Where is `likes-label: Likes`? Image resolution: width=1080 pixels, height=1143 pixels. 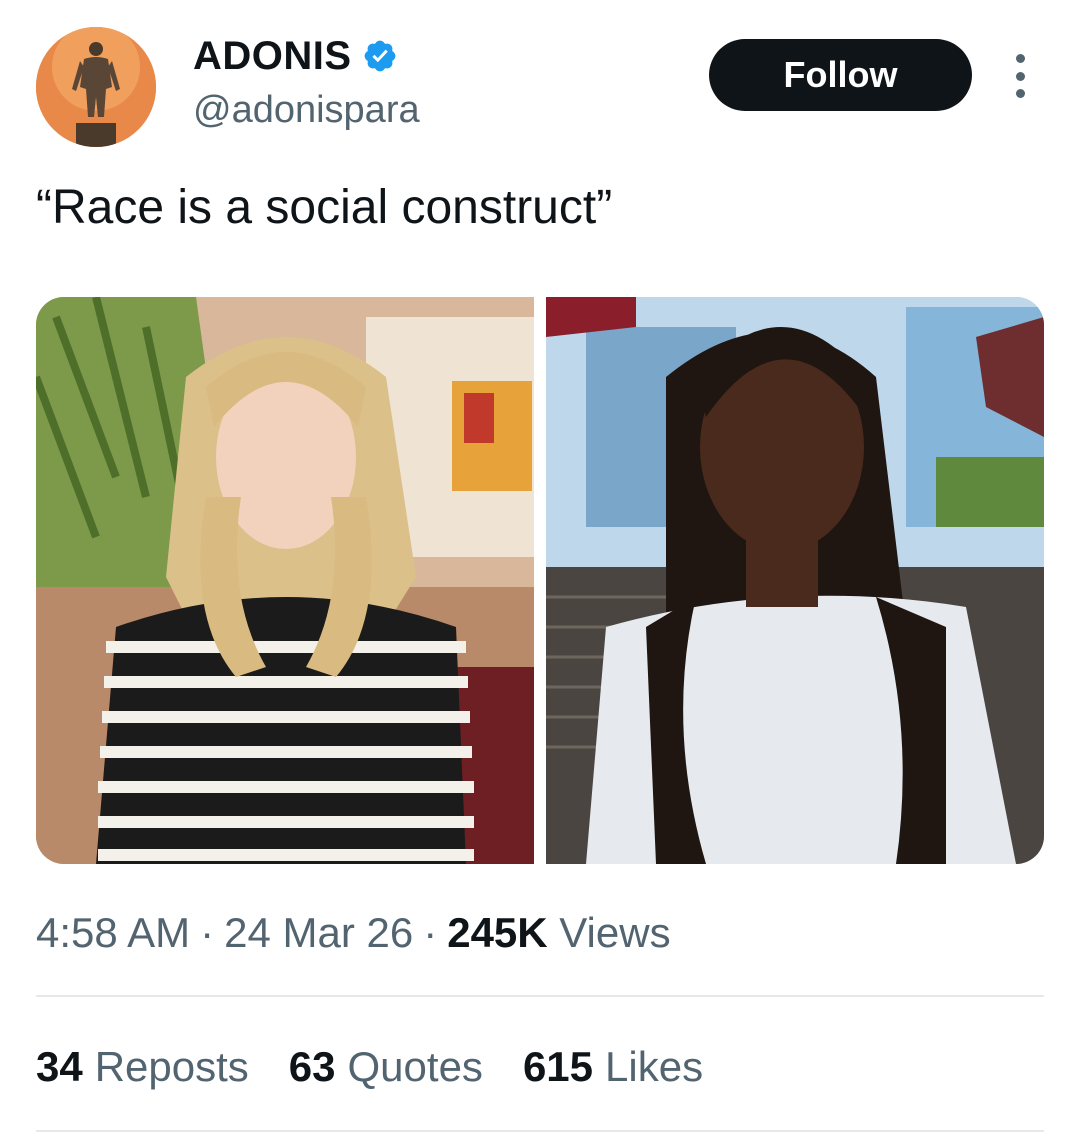
likes-label: Likes is located at coordinates (654, 1066).